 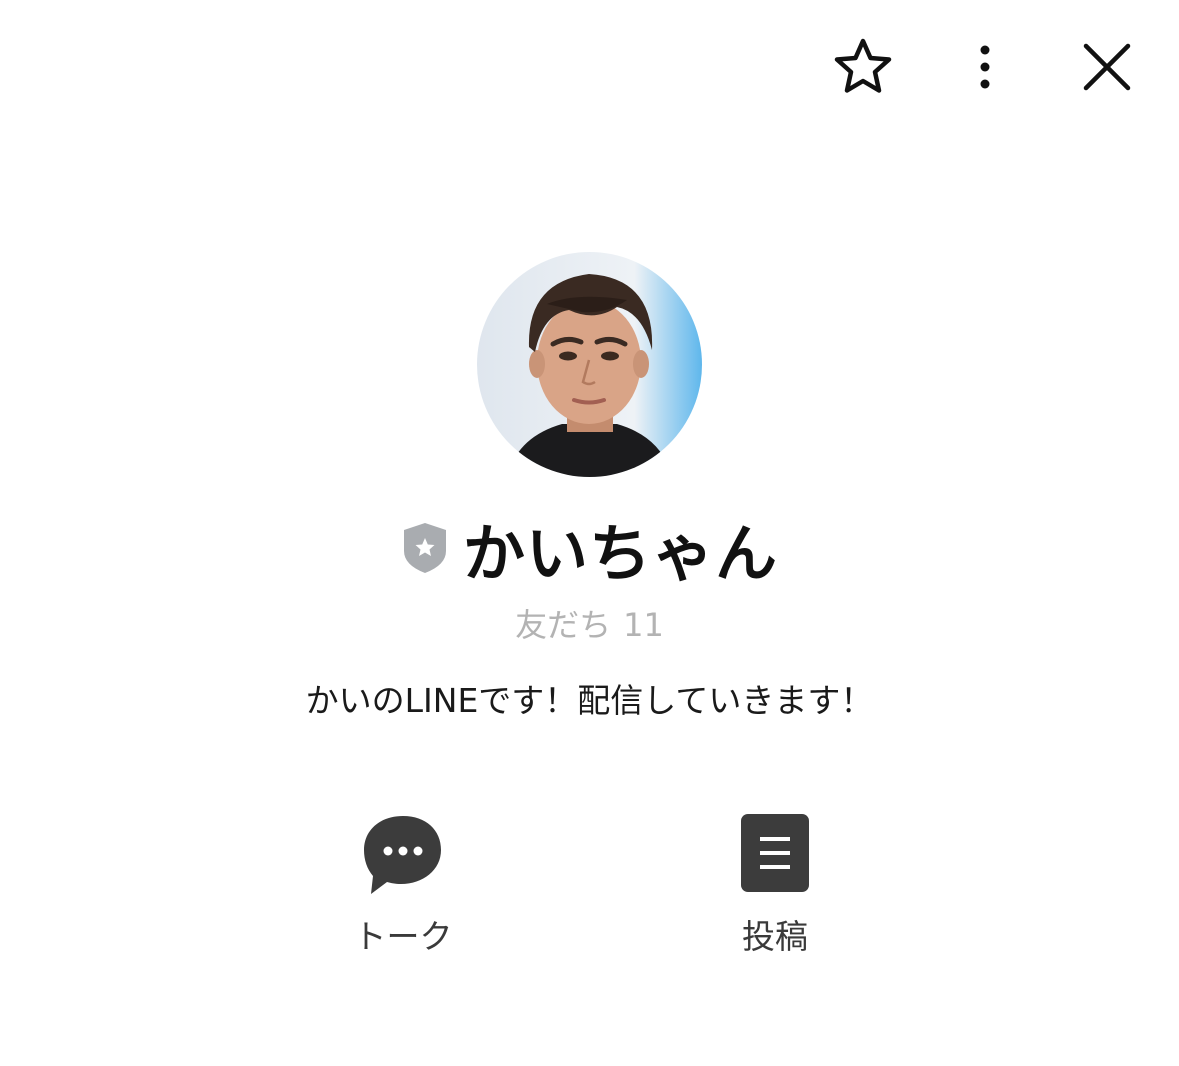 I want to click on star-outline-icon, so click(x=863, y=65).